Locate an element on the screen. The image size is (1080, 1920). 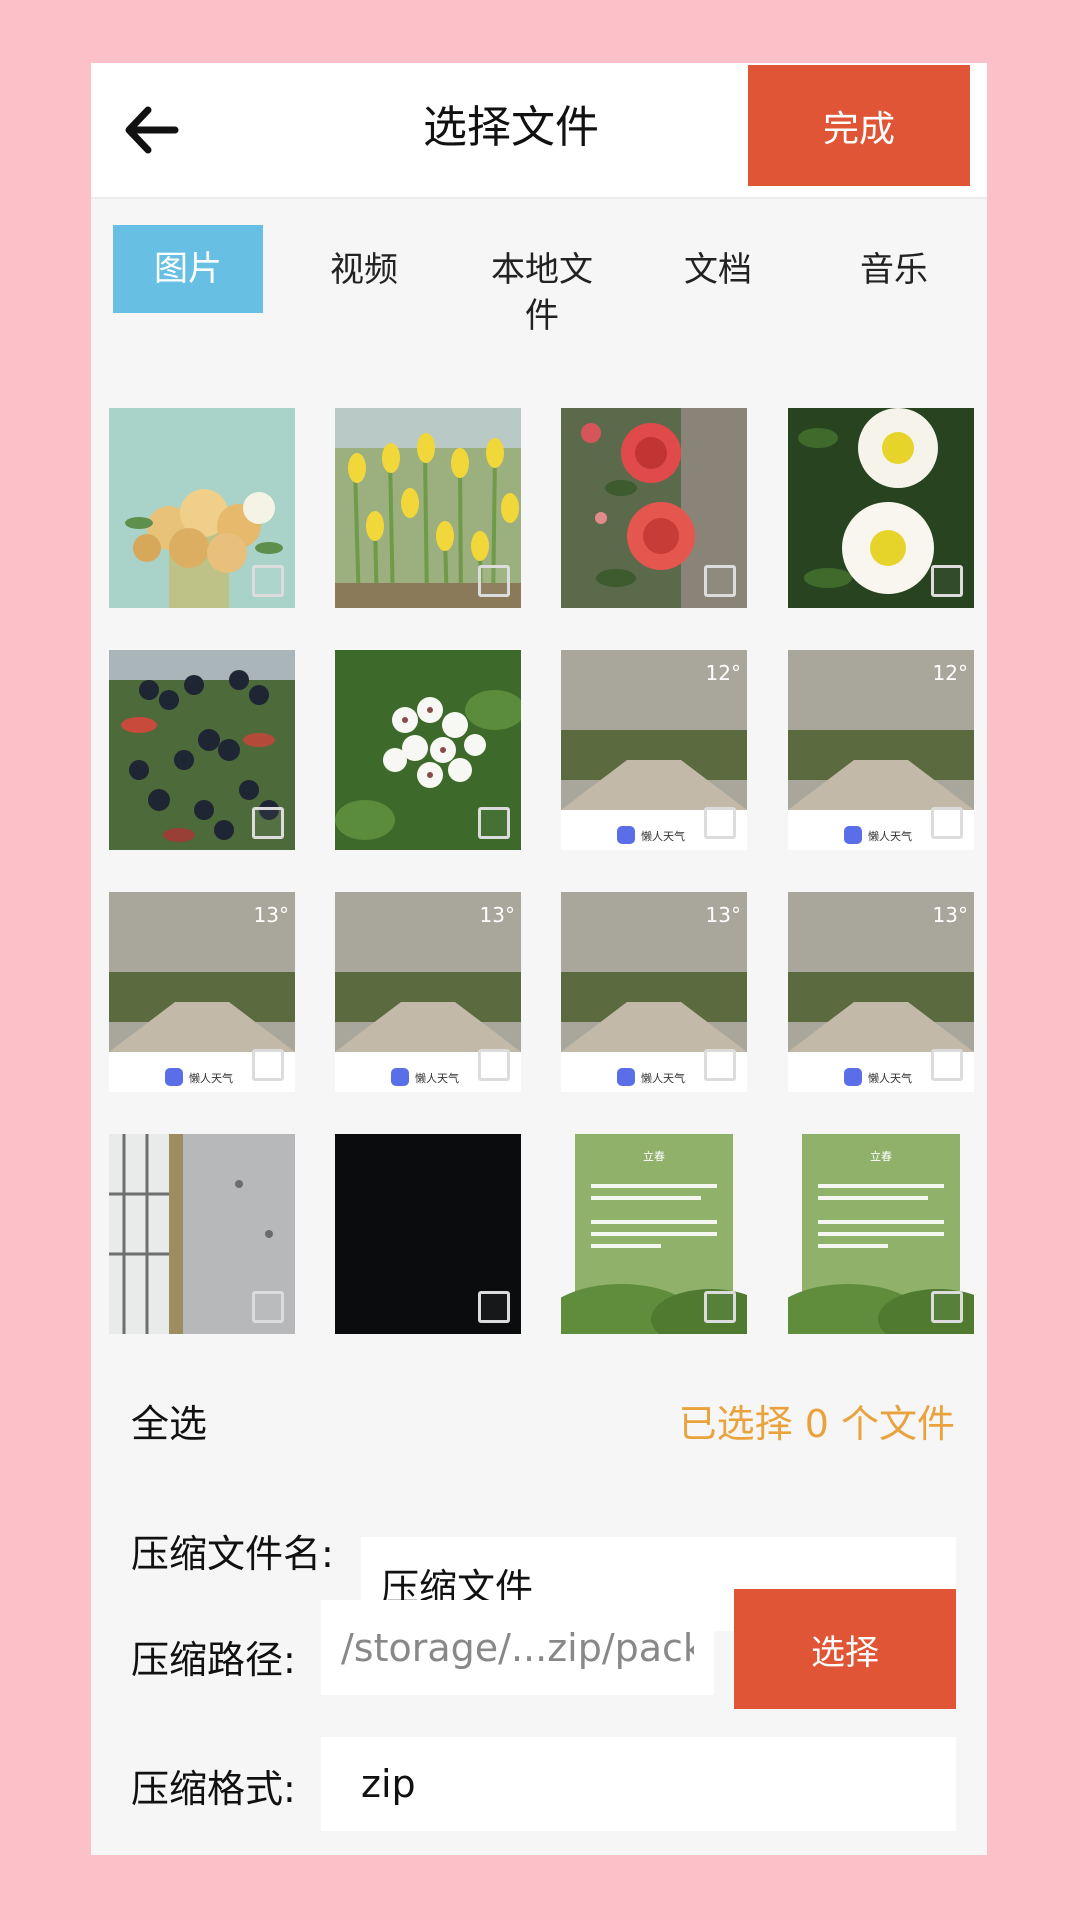
tab-local-files: 本地文件 is located at coordinates (542, 293).